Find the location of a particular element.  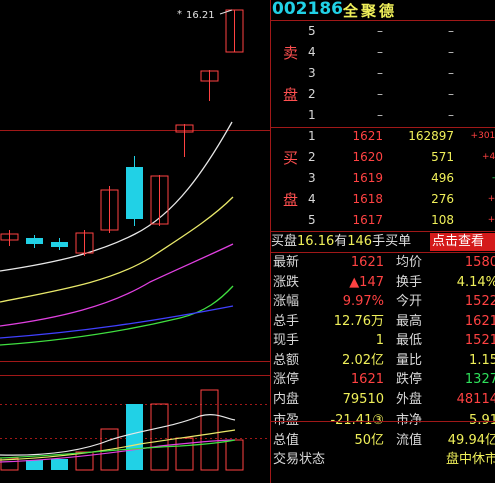

quote-value: 1 is located at coordinates (379, 340).